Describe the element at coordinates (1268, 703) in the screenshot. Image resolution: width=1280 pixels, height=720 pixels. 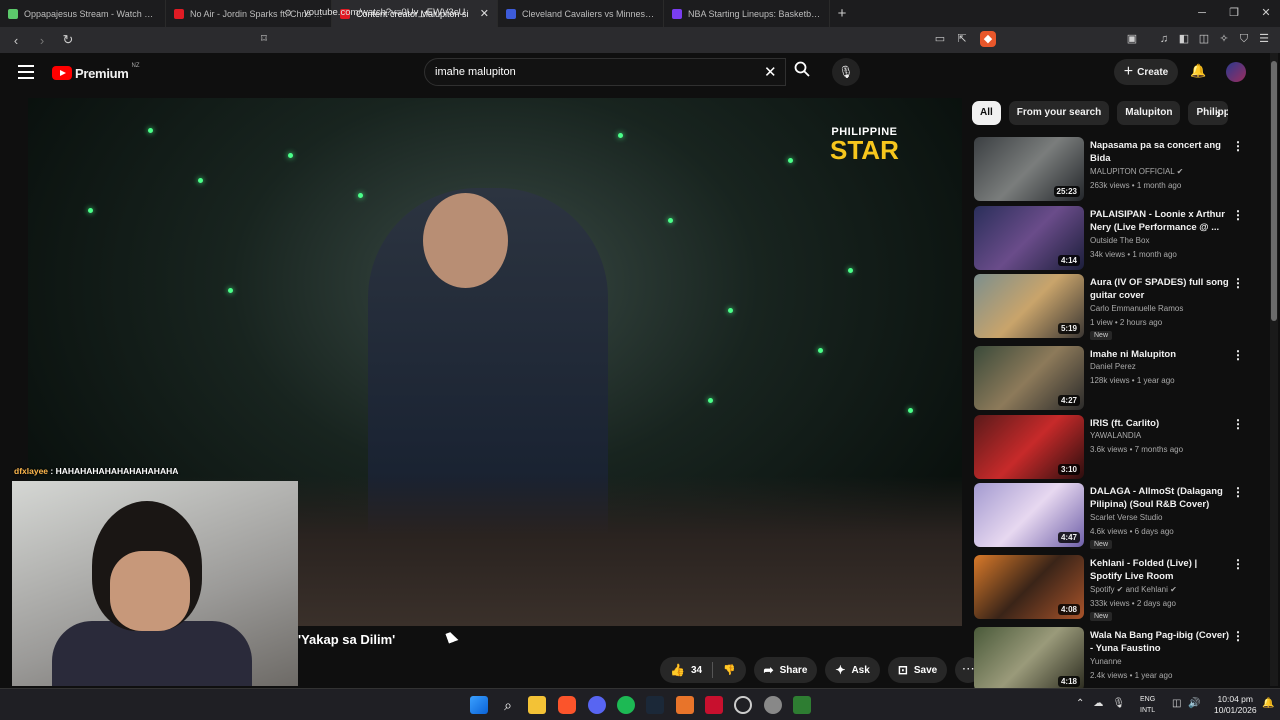
I see `notification-icon: 🔔` at that location.